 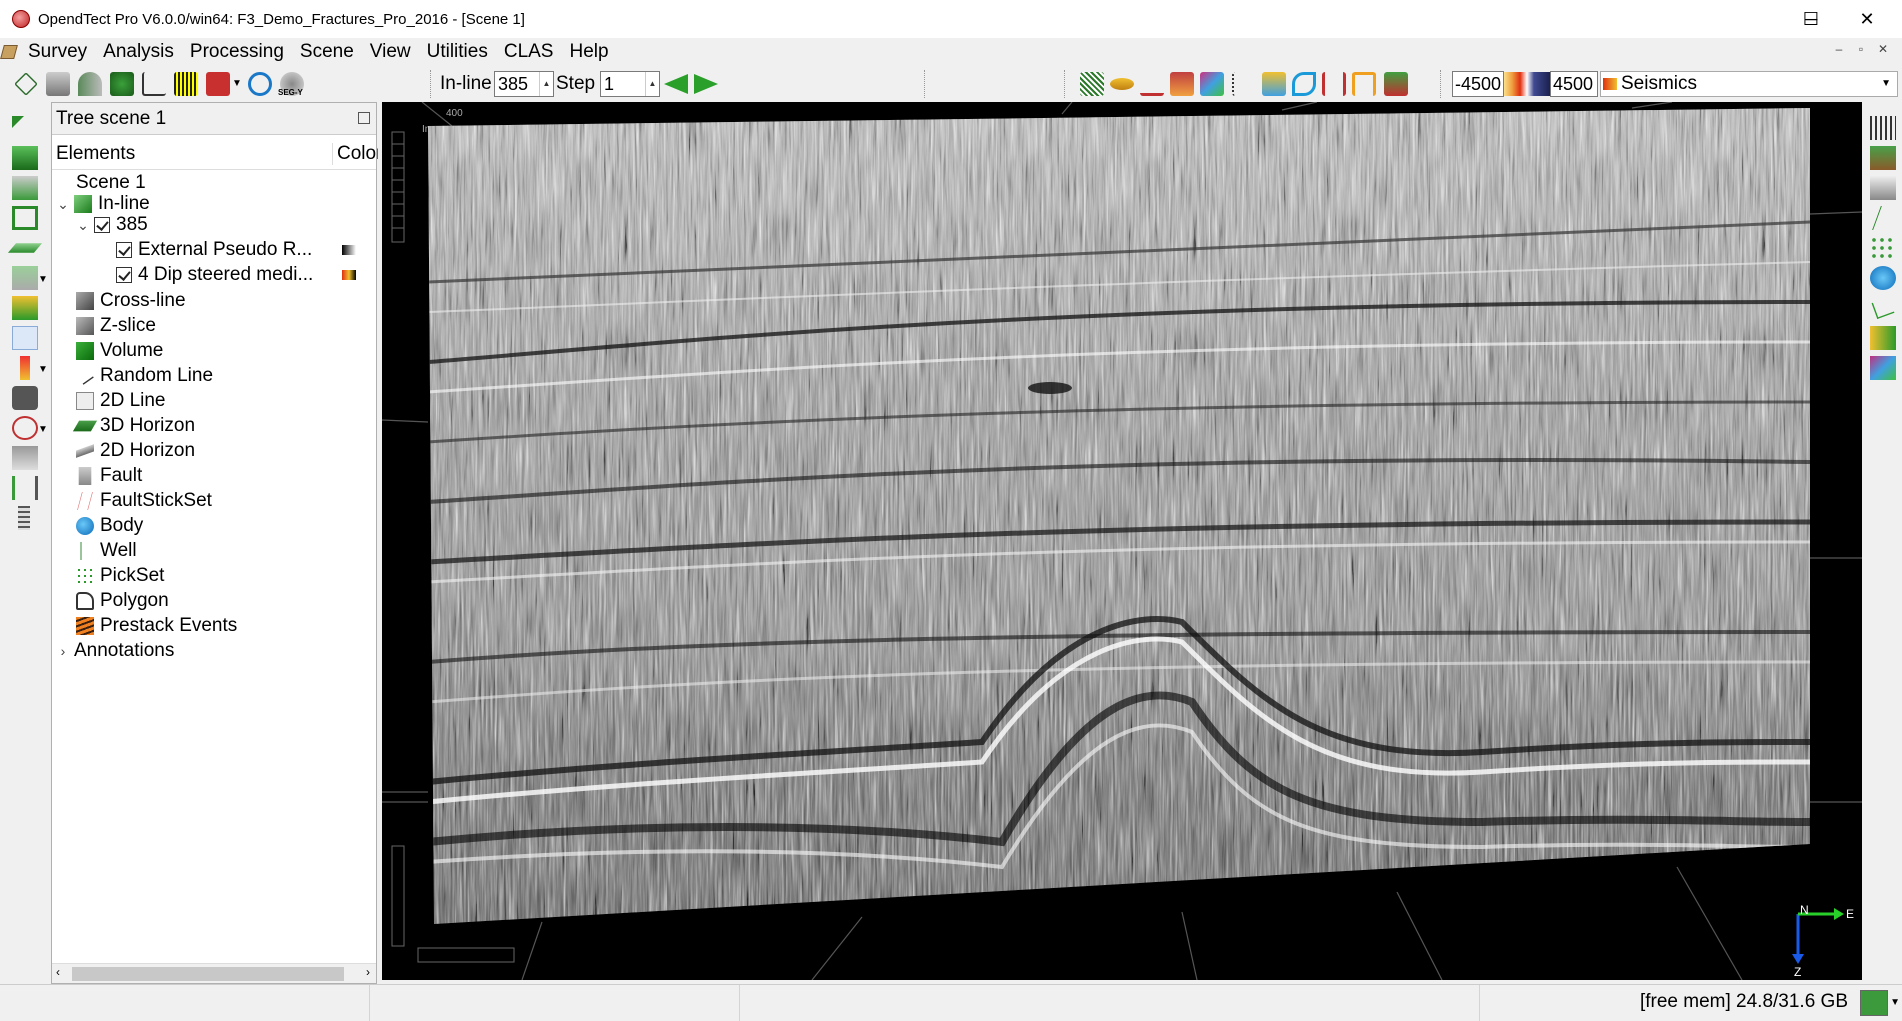 What do you see at coordinates (1839, 49) in the screenshot?
I see `mdi-minimize-button: –` at bounding box center [1839, 49].